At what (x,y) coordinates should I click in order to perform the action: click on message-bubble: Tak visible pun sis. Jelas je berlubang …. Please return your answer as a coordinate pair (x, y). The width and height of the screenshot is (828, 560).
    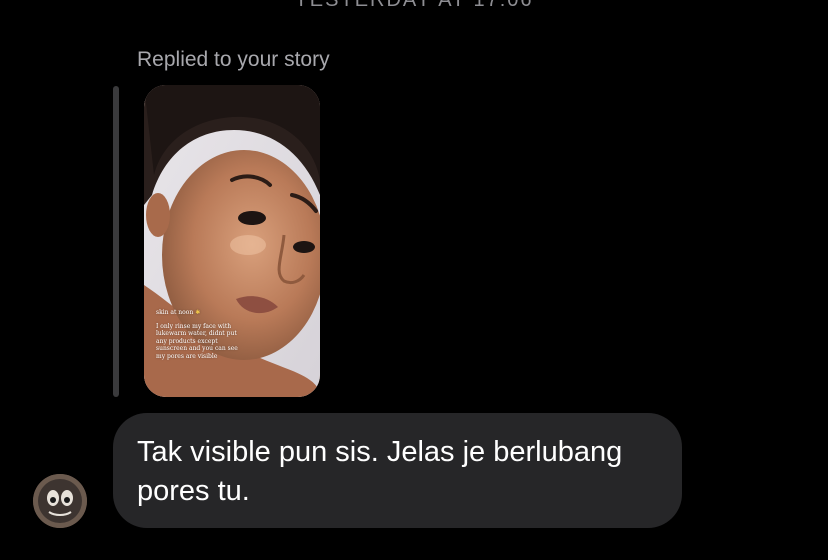
    Looking at the image, I should click on (397, 470).